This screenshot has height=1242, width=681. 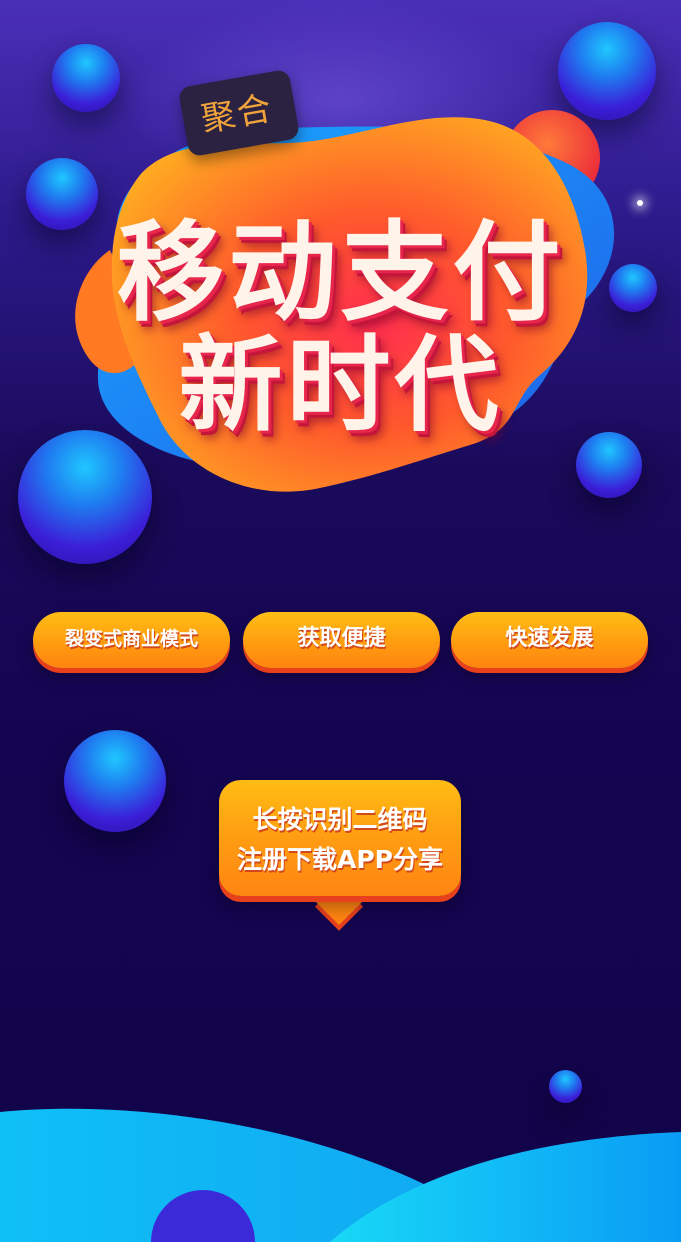 What do you see at coordinates (549, 640) in the screenshot?
I see `feature-pill-fast-growth: 快速发展` at bounding box center [549, 640].